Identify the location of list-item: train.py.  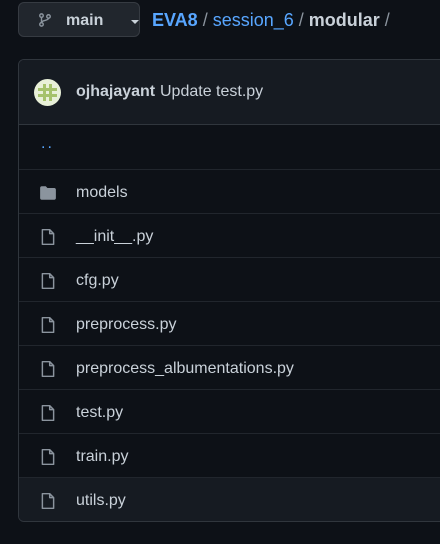
(229, 455).